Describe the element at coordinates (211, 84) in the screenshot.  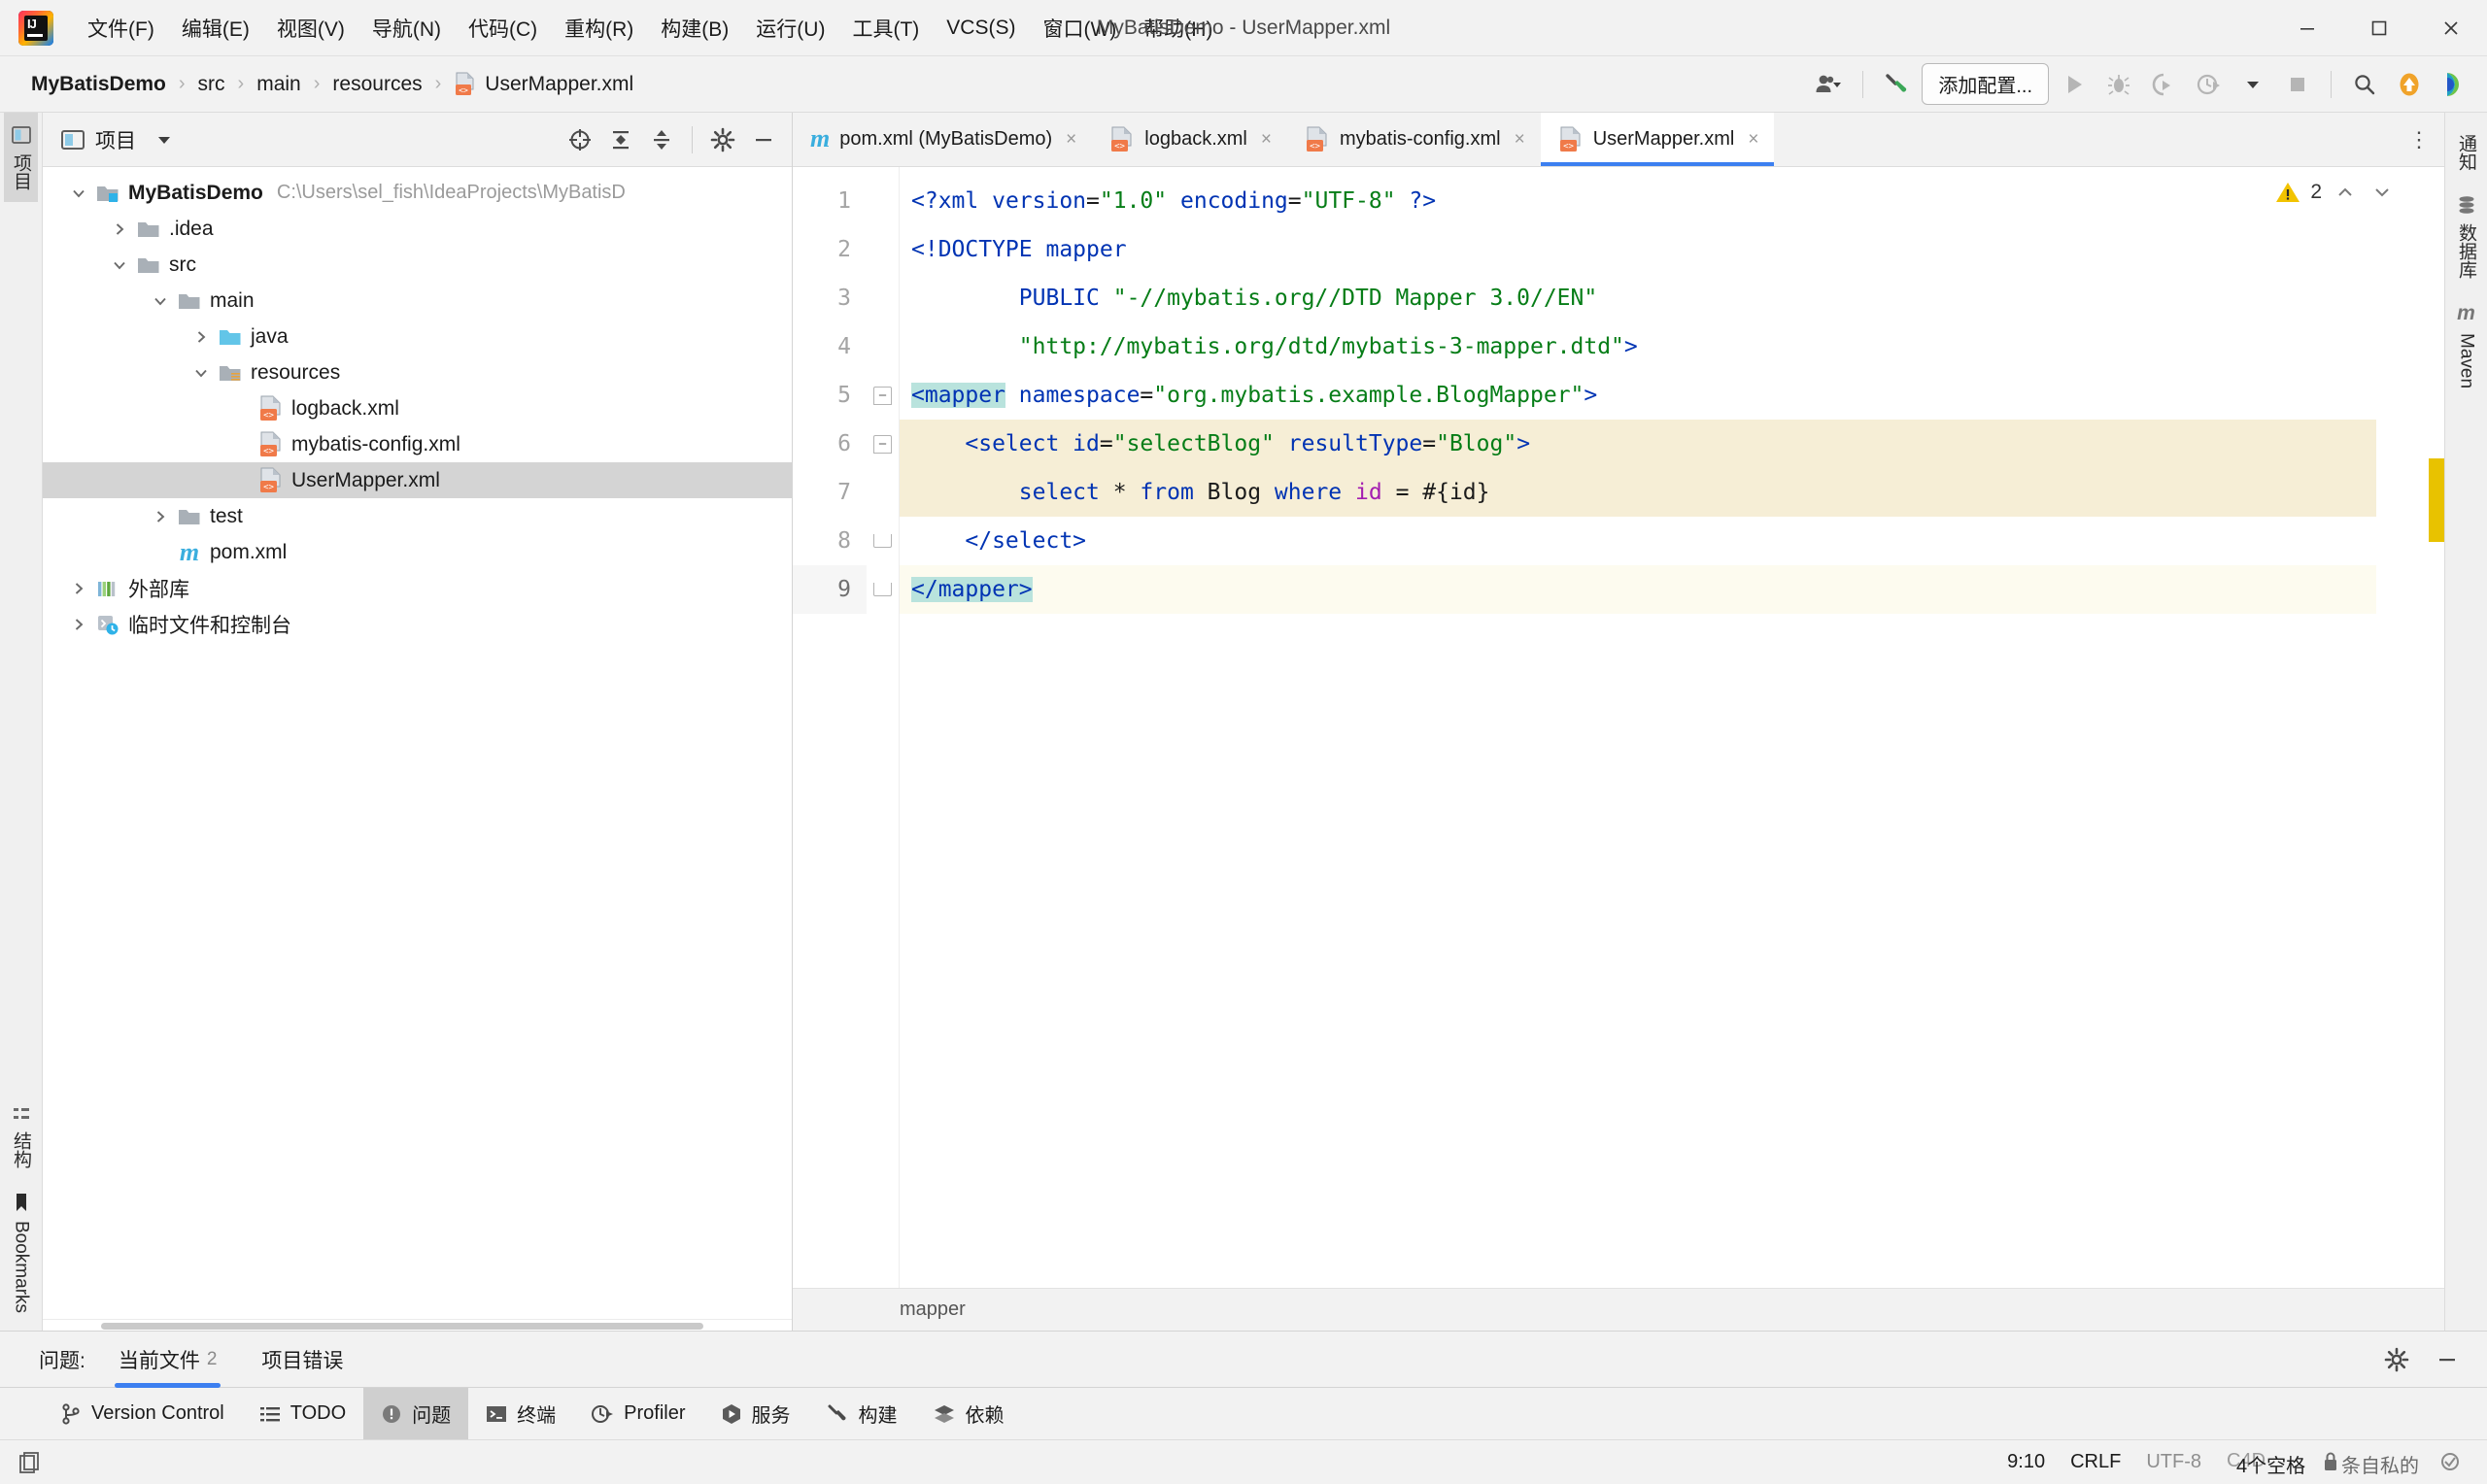
I see `breadcrumb-src: src` at that location.